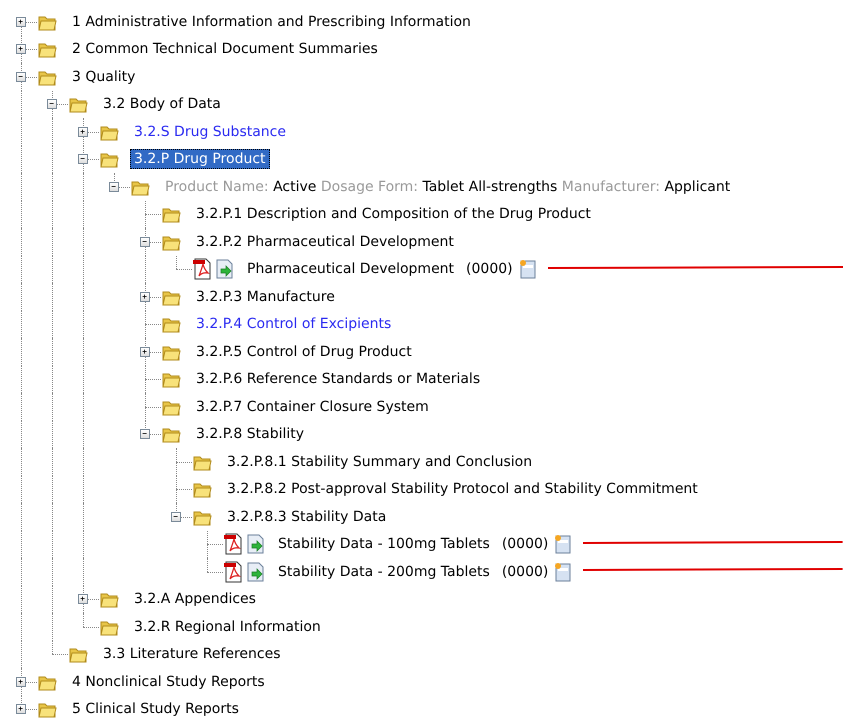 The width and height of the screenshot is (843, 719). I want to click on tree-item: 3.3 Literature References, so click(192, 654).